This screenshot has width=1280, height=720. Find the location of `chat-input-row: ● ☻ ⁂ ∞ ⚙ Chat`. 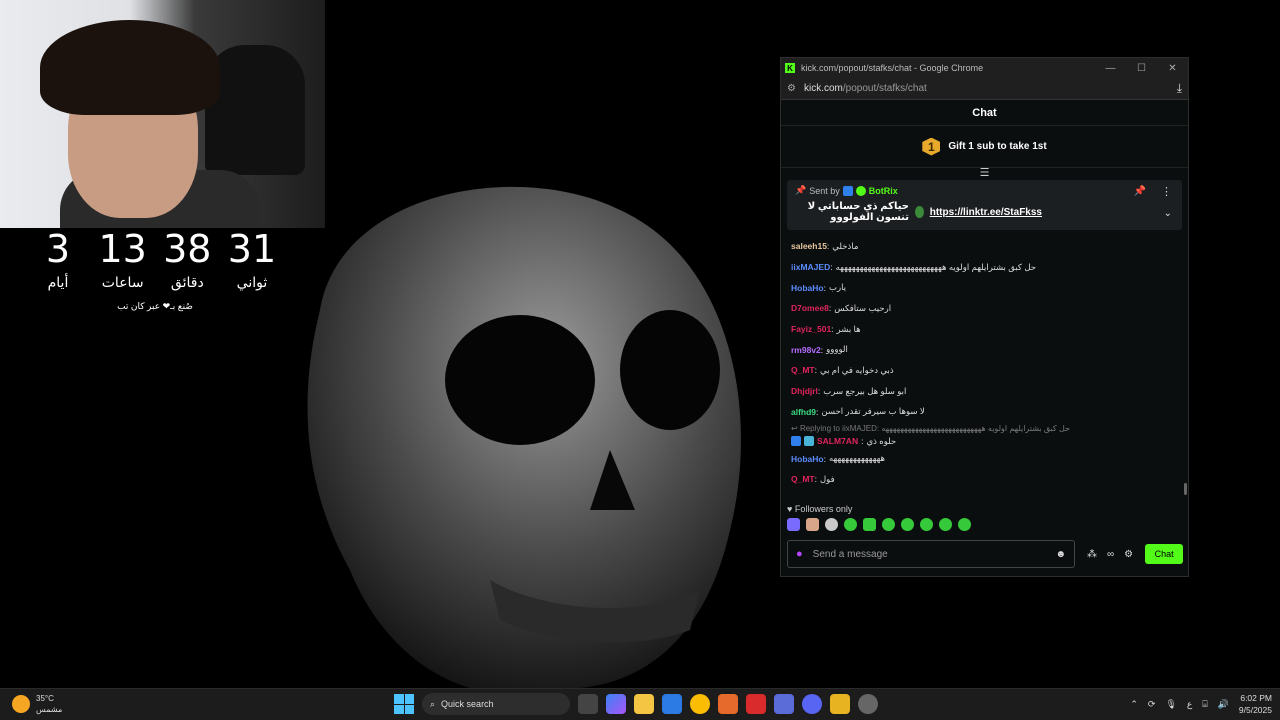

chat-input-row: ● ☻ ⁂ ∞ ⚙ Chat is located at coordinates (985, 554).